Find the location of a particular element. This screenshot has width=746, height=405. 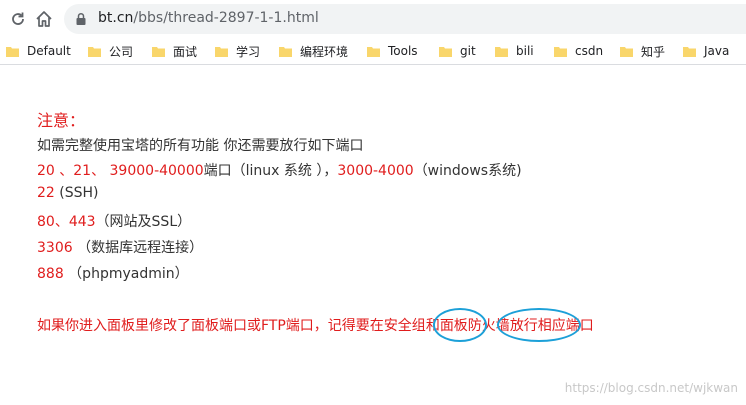

db-line: 3306 （数据库远程连接） is located at coordinates (120, 247).